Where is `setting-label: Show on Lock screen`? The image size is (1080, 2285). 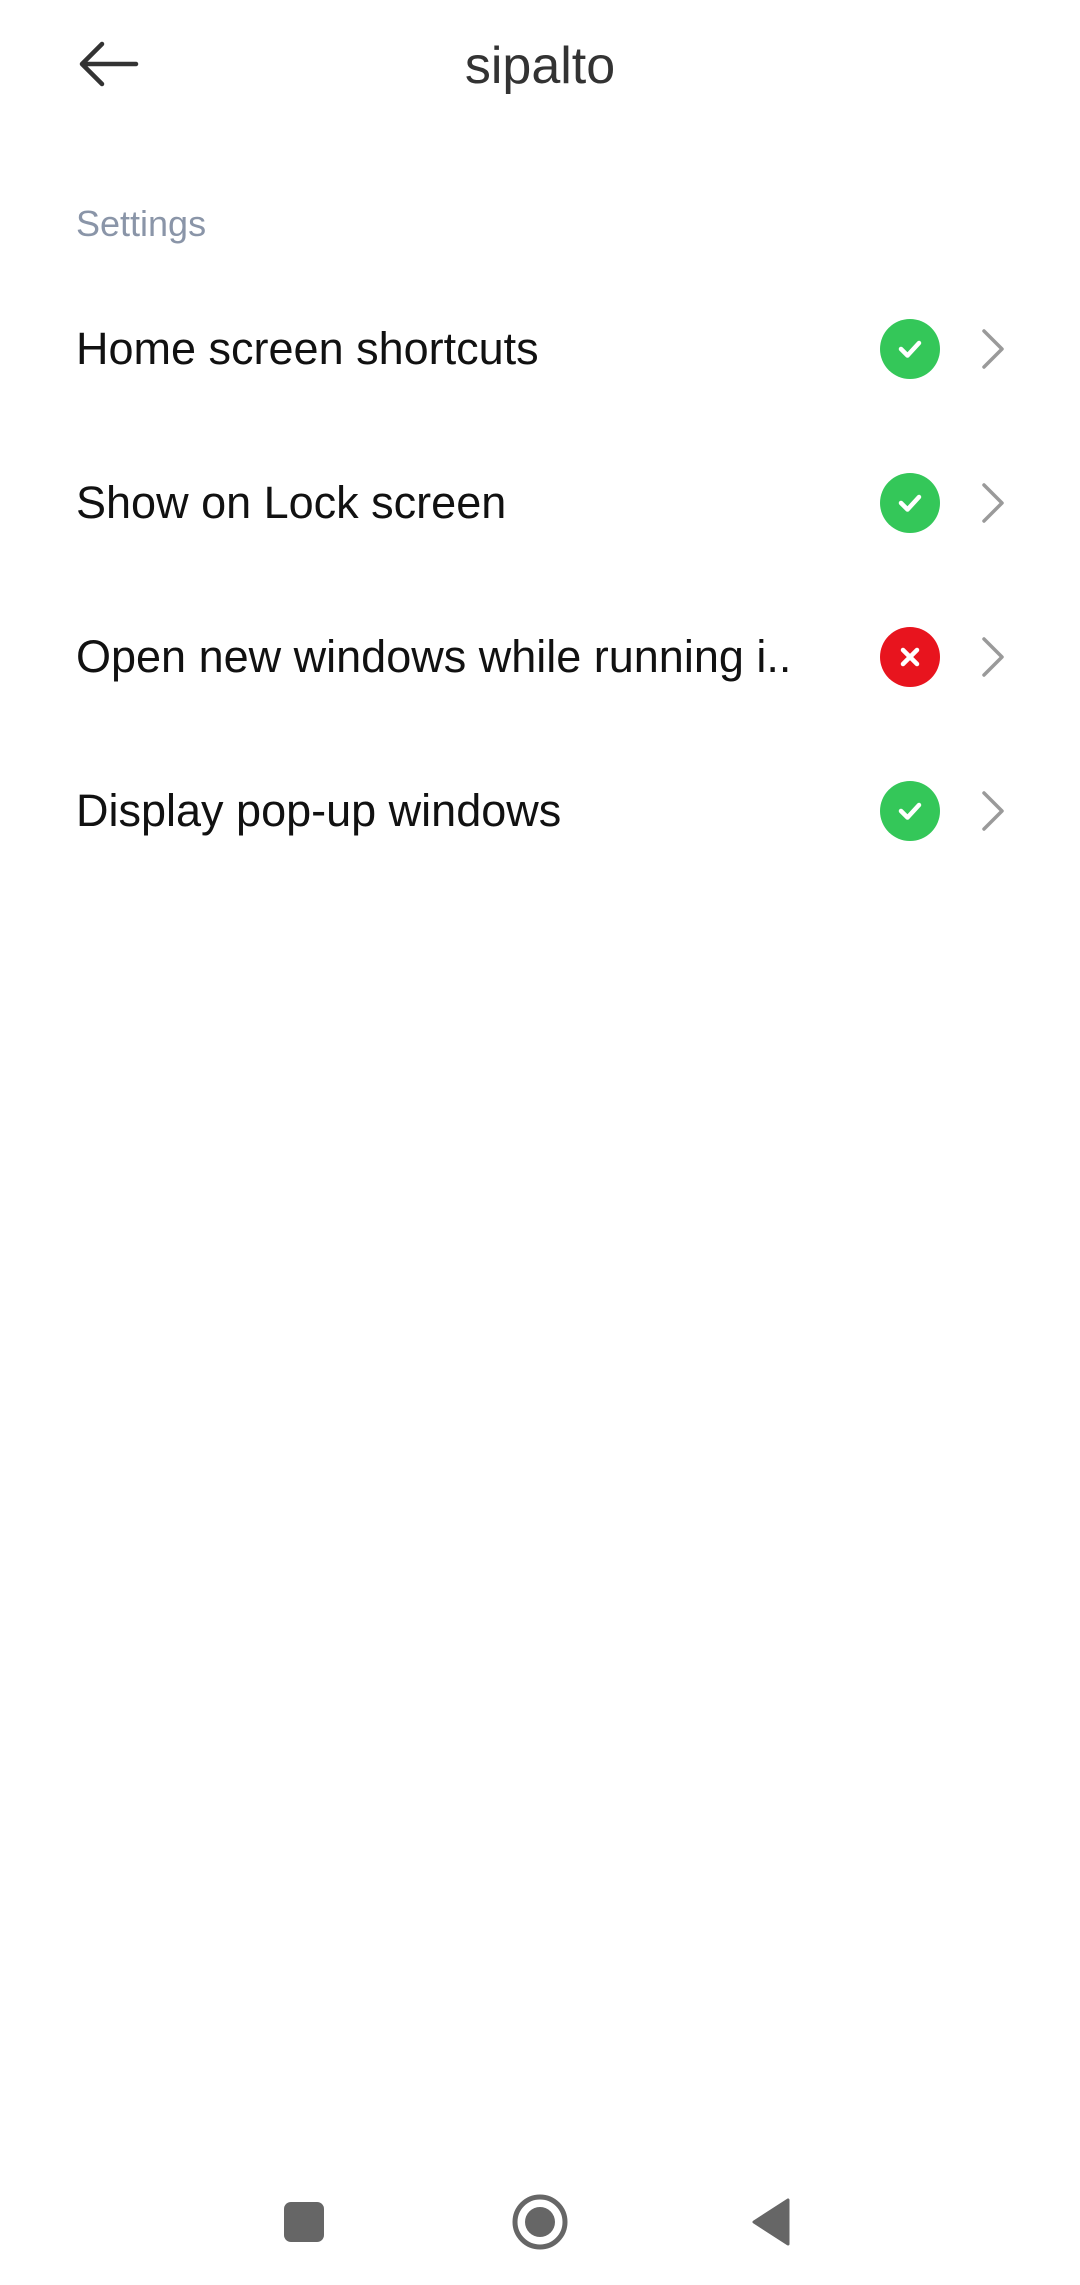 setting-label: Show on Lock screen is located at coordinates (291, 502).